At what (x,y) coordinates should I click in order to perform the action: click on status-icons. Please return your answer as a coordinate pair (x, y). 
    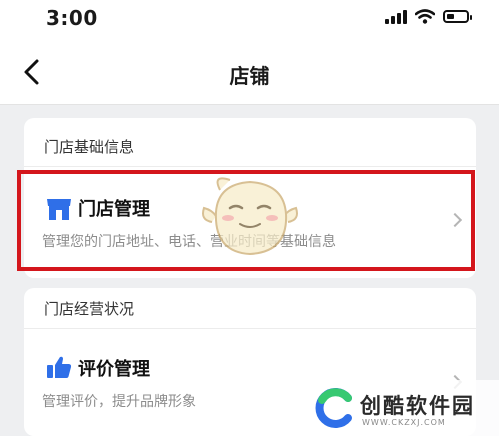
    Looking at the image, I should click on (428, 16).